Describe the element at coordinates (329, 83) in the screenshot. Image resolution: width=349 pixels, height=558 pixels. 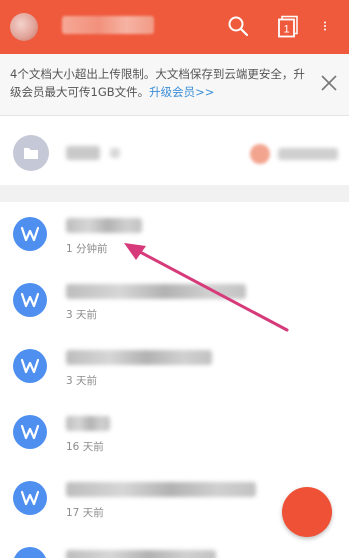
I see `close-icon` at that location.